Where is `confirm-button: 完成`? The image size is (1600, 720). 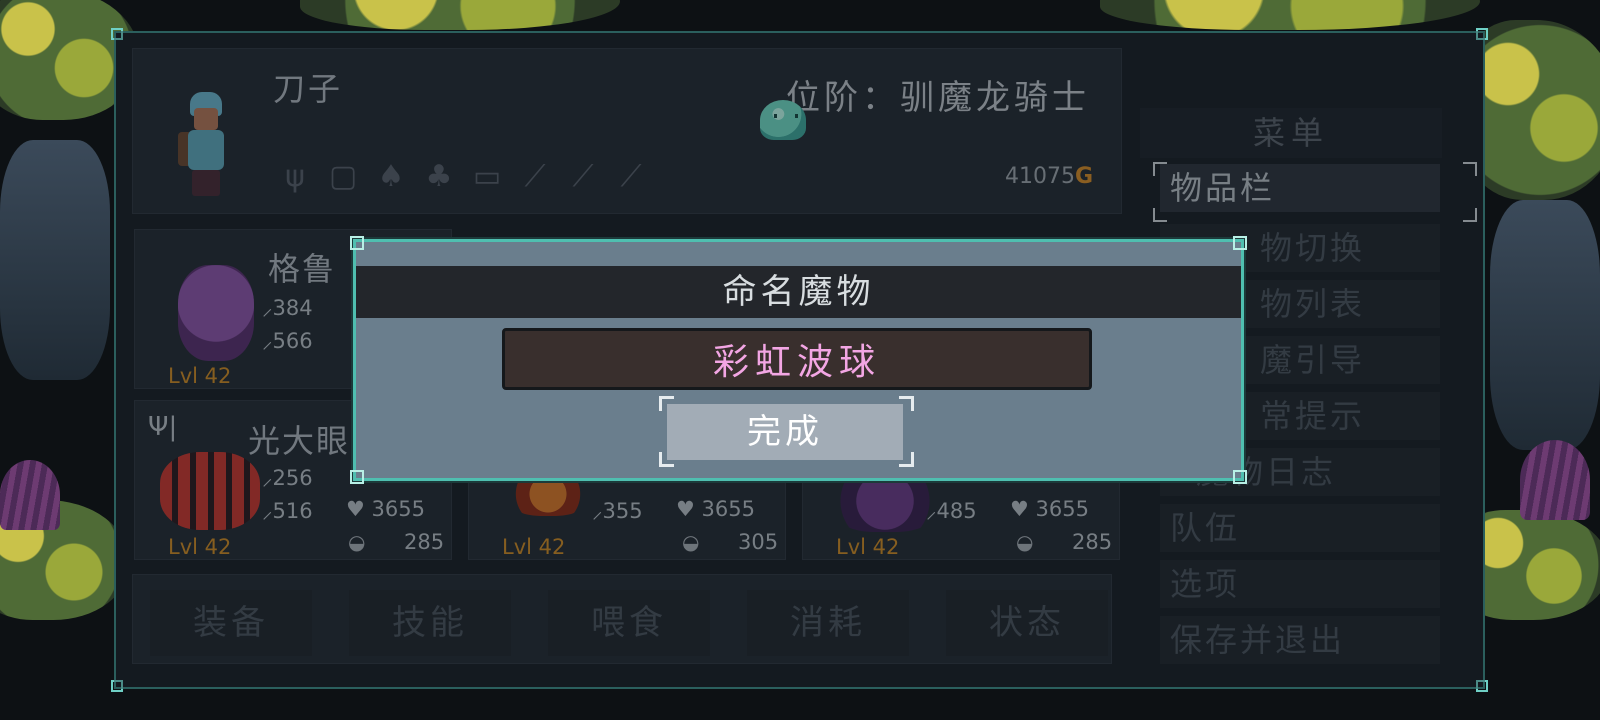
confirm-button: 完成 is located at coordinates (785, 432).